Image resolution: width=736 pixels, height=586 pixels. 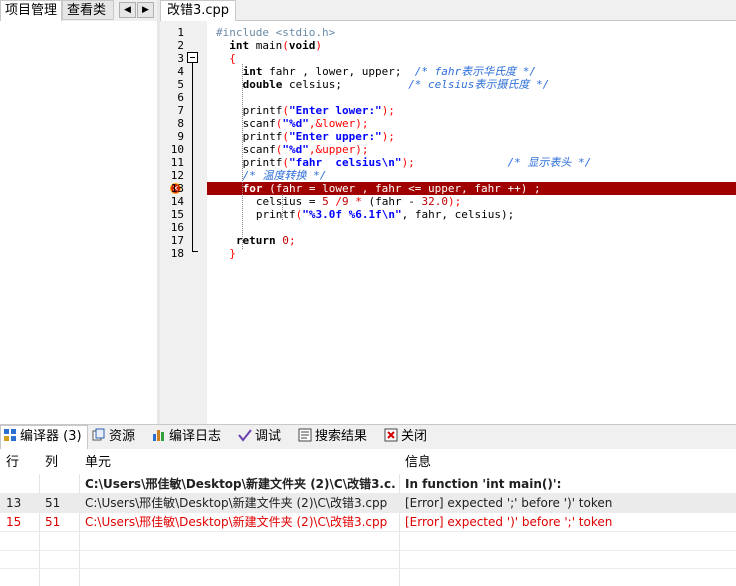 I want to click on code-token: /* 显示表头 */, so click(x=549, y=162).